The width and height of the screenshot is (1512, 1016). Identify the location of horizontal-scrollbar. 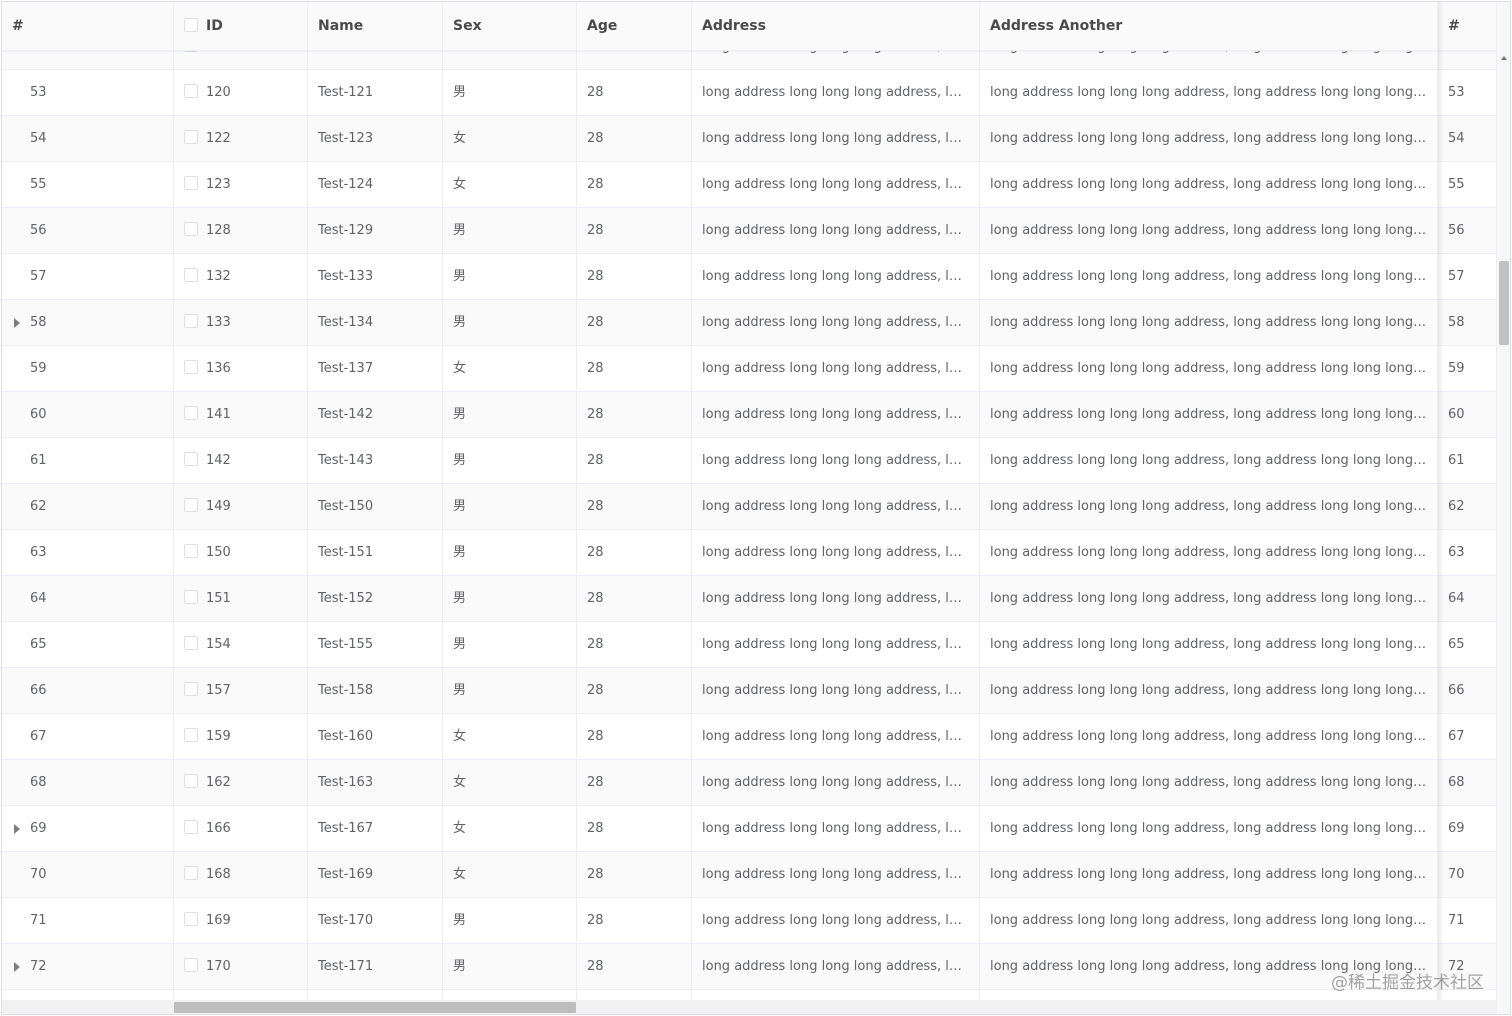
(749, 1007).